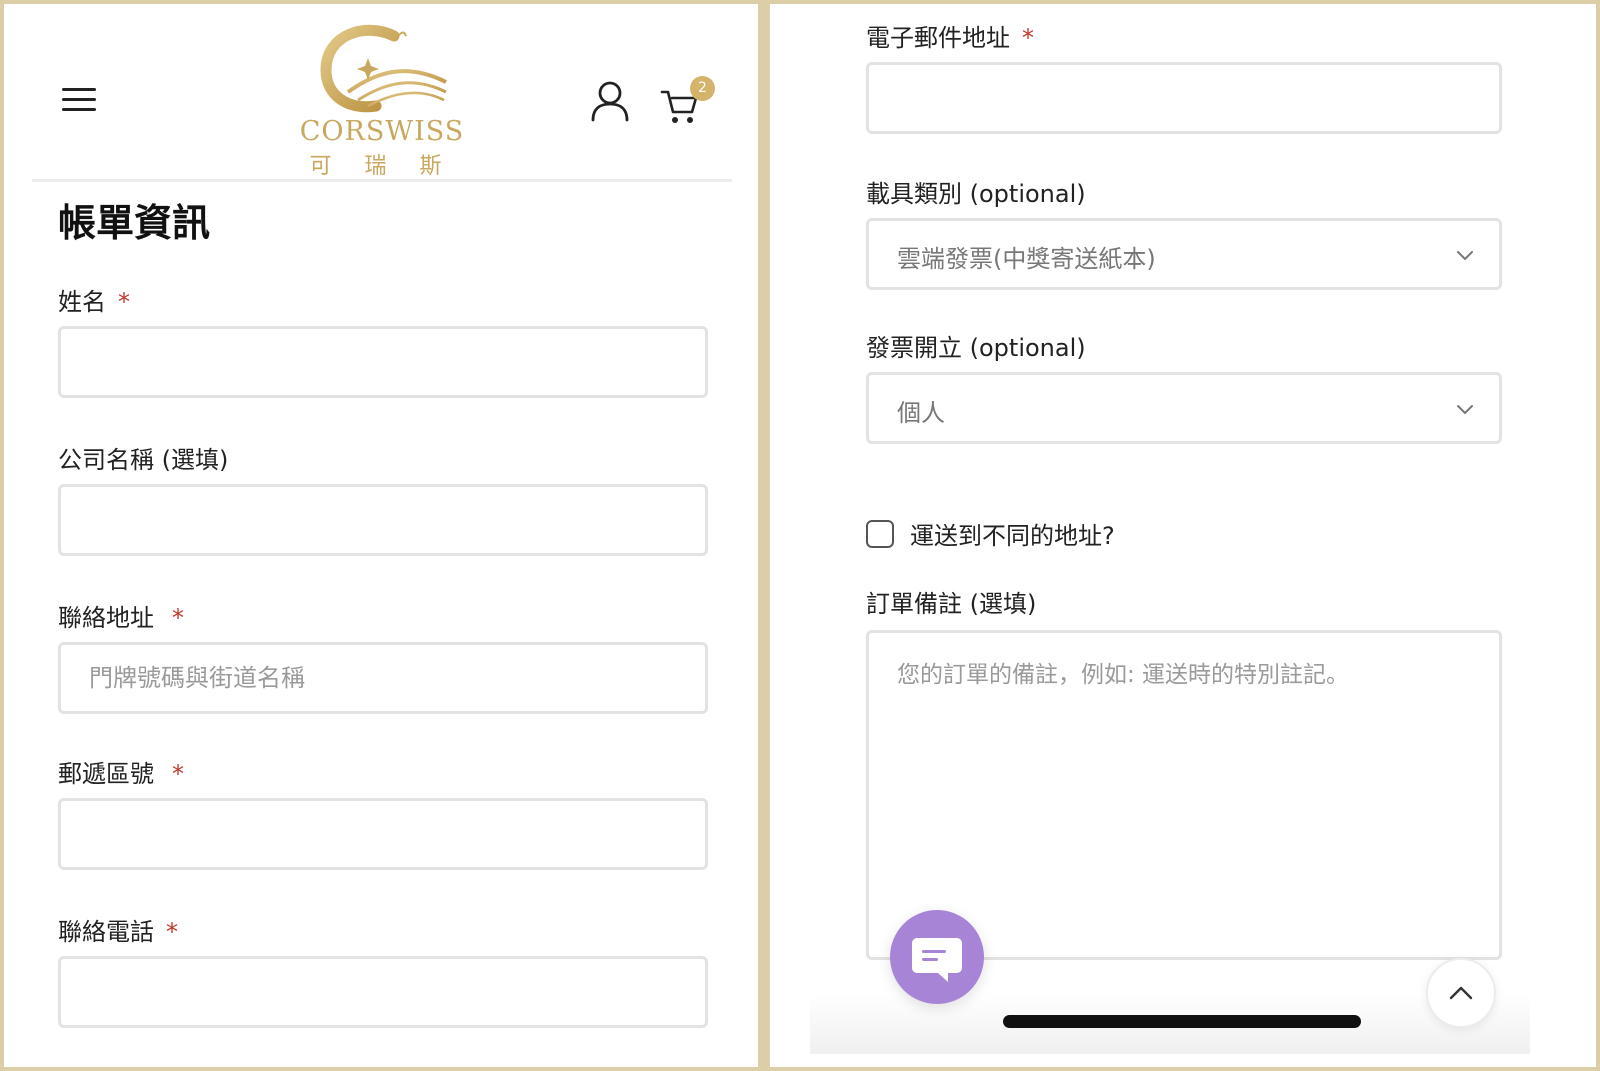 Image resolution: width=1600 pixels, height=1071 pixels. I want to click on invoice-type-label: 發票開立 (optional), so click(976, 348).